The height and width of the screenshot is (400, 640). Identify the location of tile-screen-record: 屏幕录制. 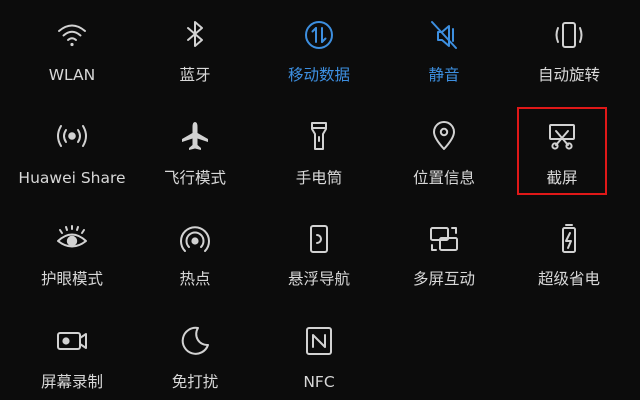
(72, 362).